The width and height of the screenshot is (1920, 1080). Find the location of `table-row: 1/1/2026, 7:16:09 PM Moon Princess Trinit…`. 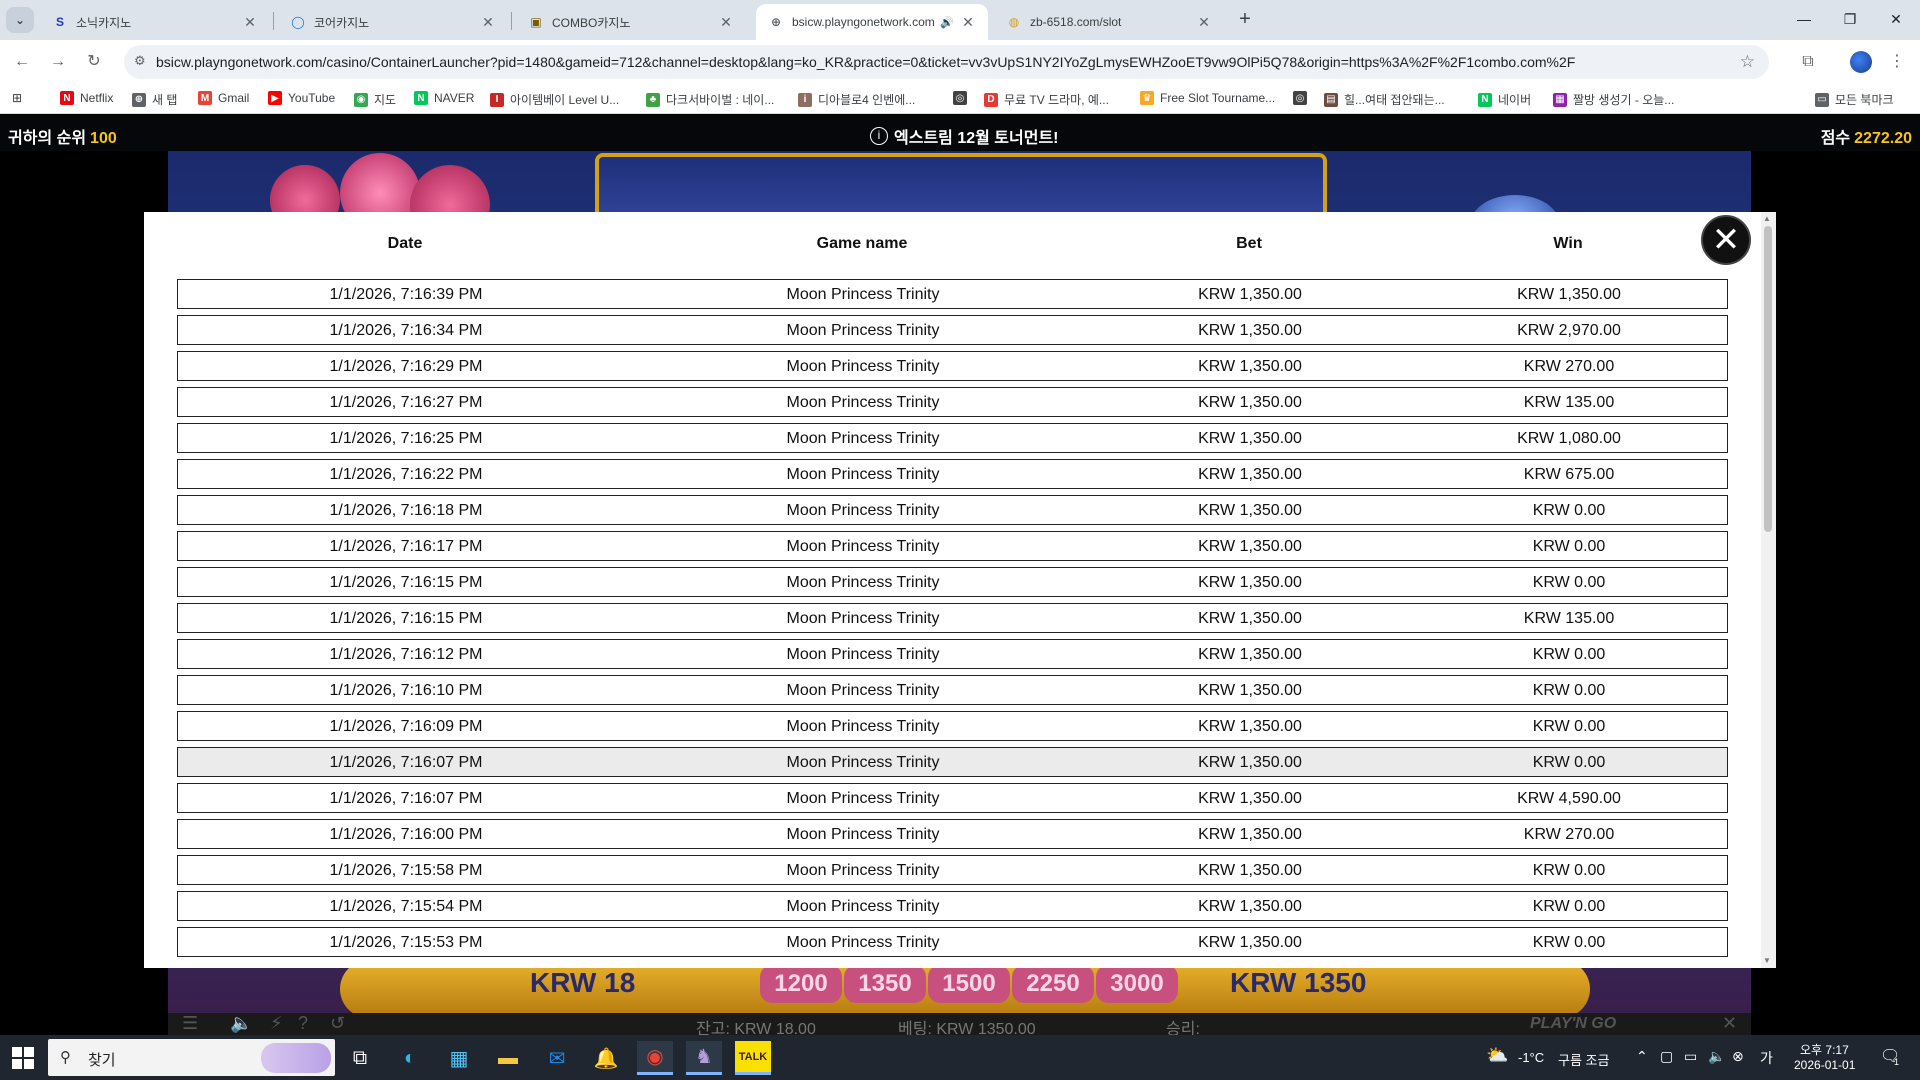

table-row: 1/1/2026, 7:16:09 PM Moon Princess Trinit… is located at coordinates (952, 726).